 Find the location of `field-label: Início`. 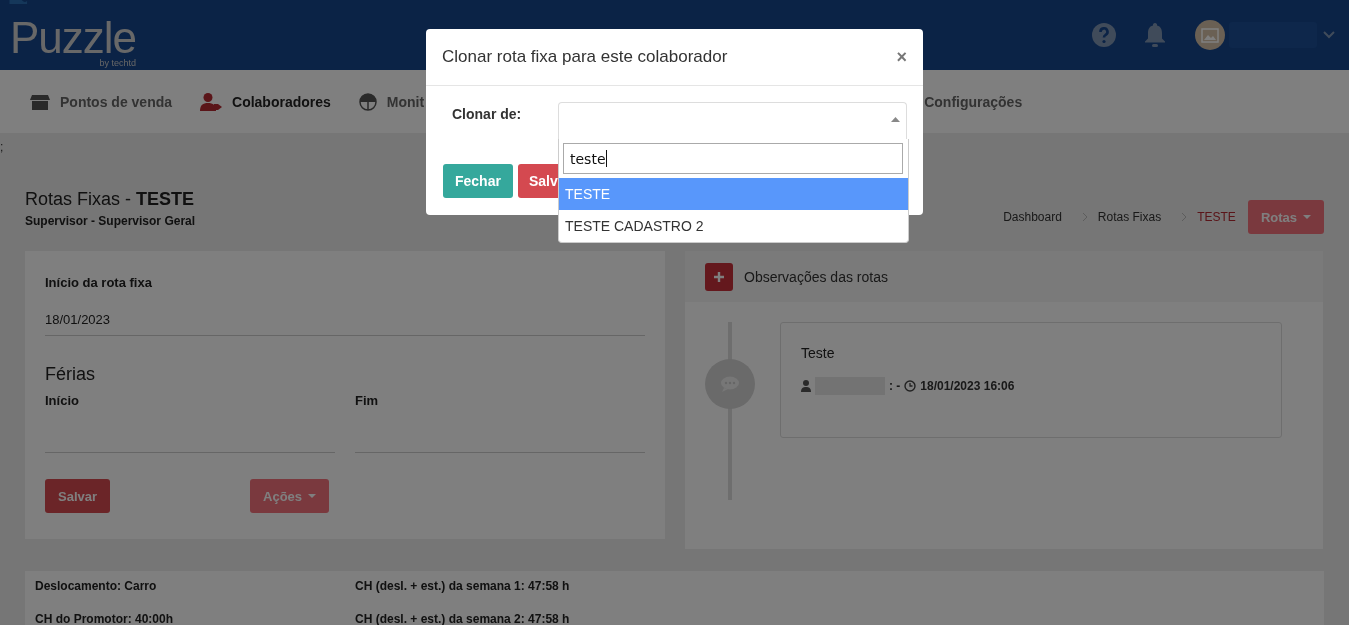

field-label: Início is located at coordinates (62, 400).